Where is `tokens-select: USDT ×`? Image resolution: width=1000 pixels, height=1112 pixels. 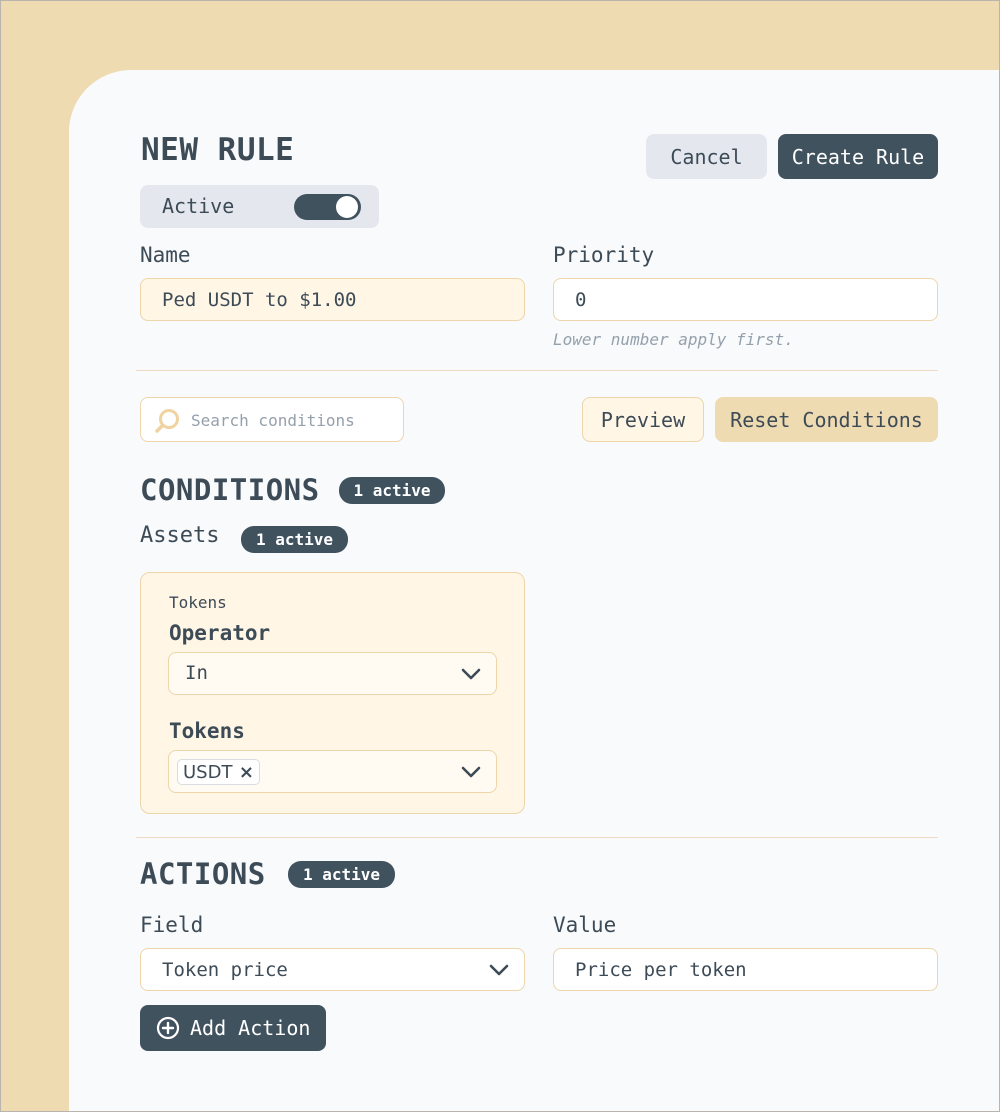 tokens-select: USDT × is located at coordinates (332, 771).